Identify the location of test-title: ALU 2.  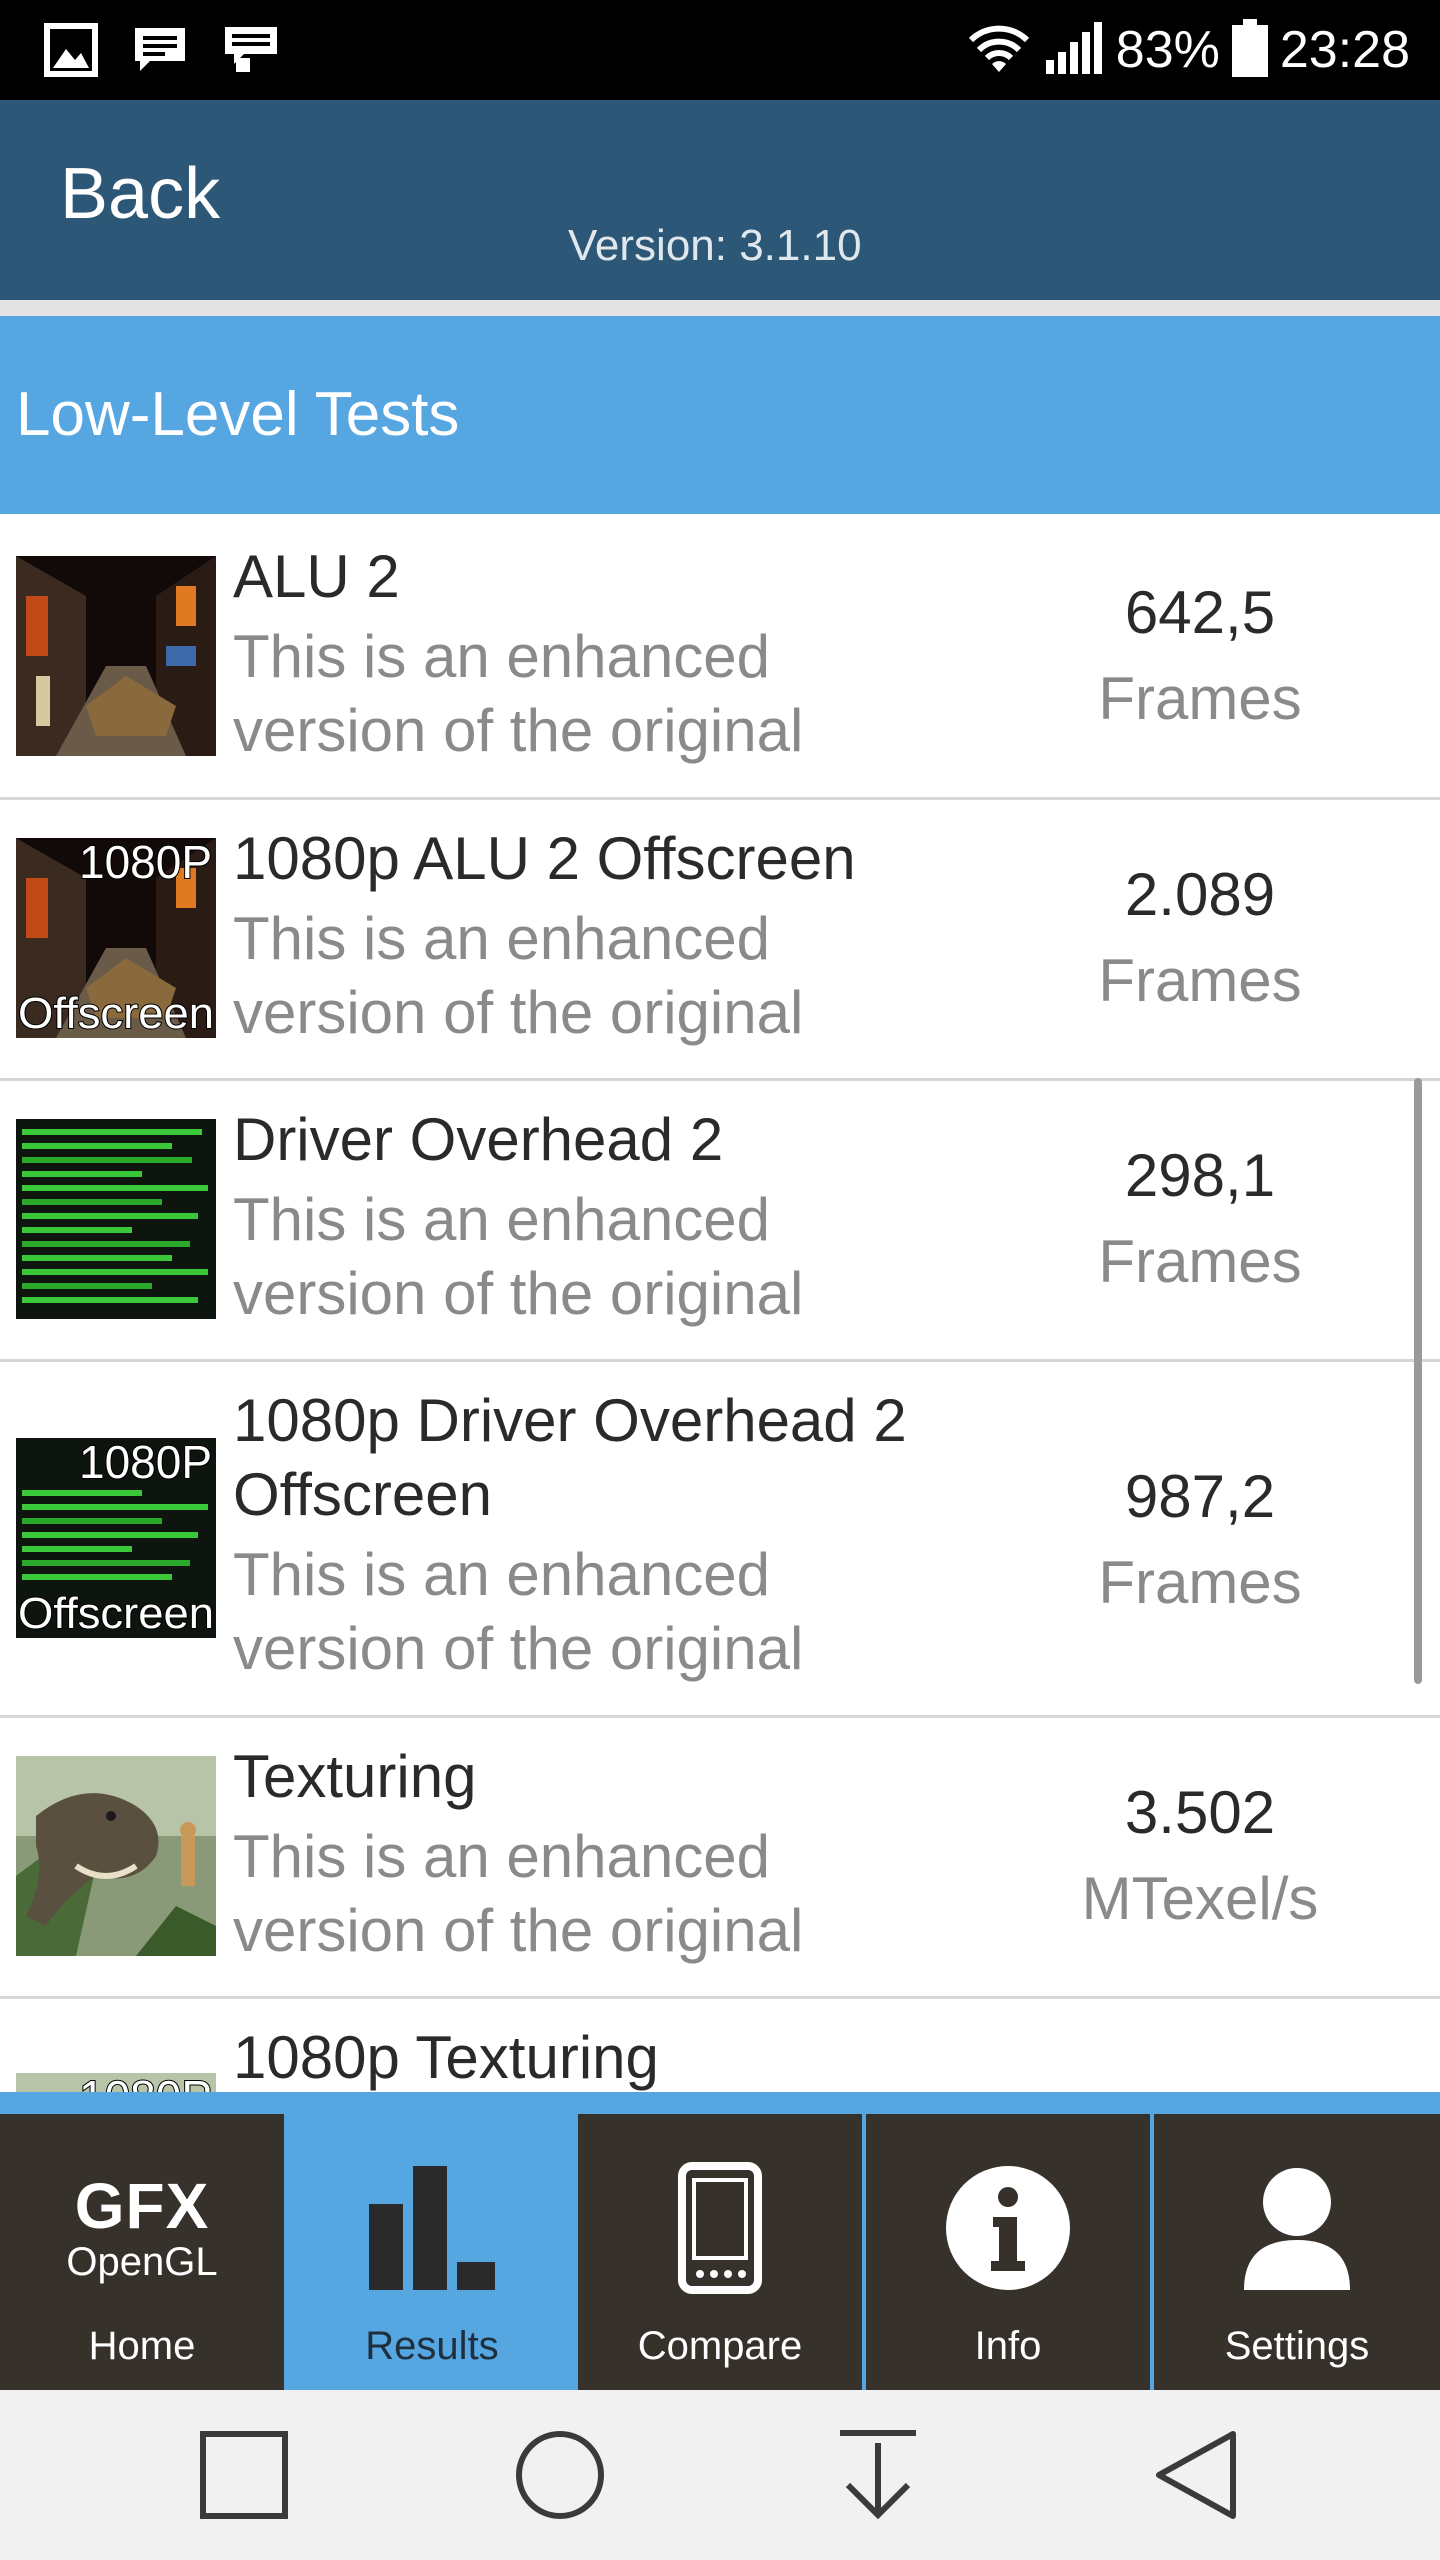
(316, 576).